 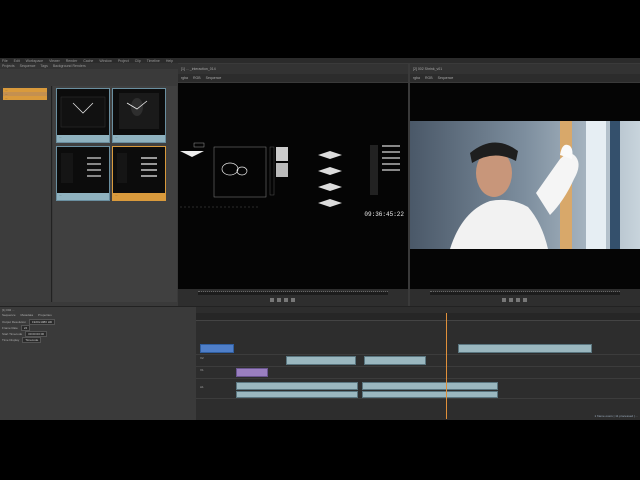 What do you see at coordinates (45, 315) in the screenshot?
I see `tab-properties: Properties` at bounding box center [45, 315].